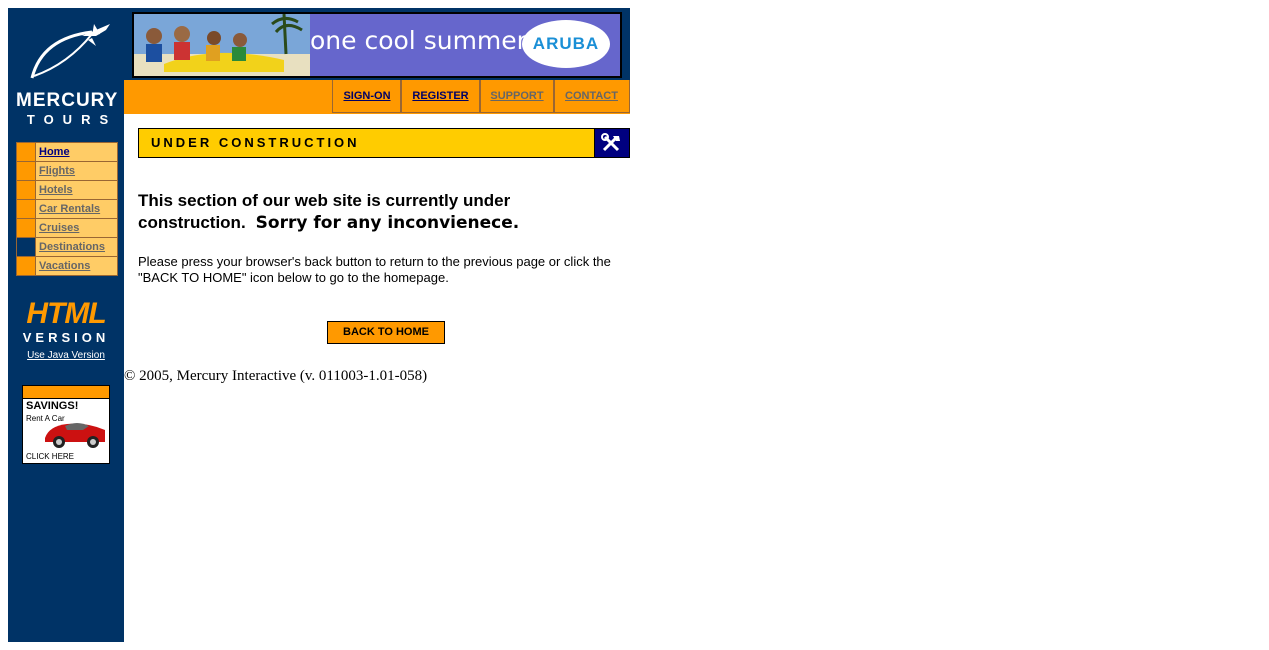 The width and height of the screenshot is (1269, 650). Describe the element at coordinates (70, 247) in the screenshot. I see `sidebar-link-destinations: Destinations` at that location.